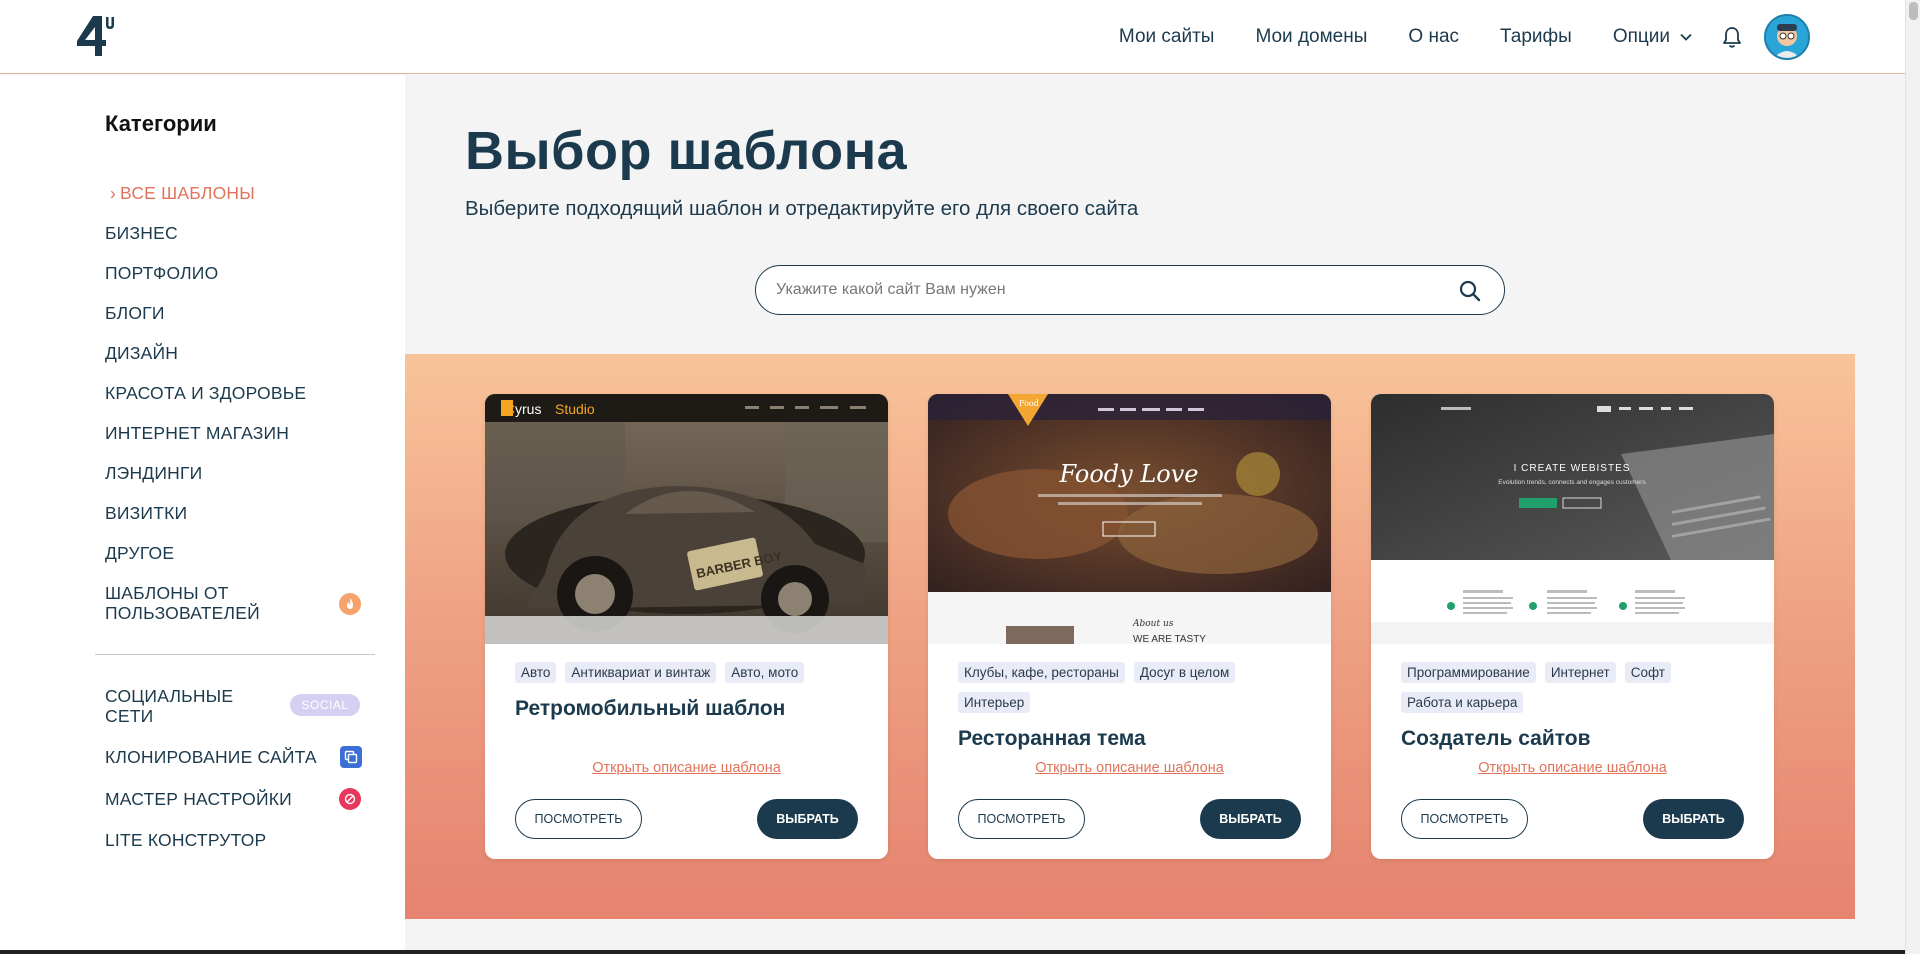 The width and height of the screenshot is (1920, 954). What do you see at coordinates (1496, 738) in the screenshot?
I see `template-title: Создатель сайтов` at bounding box center [1496, 738].